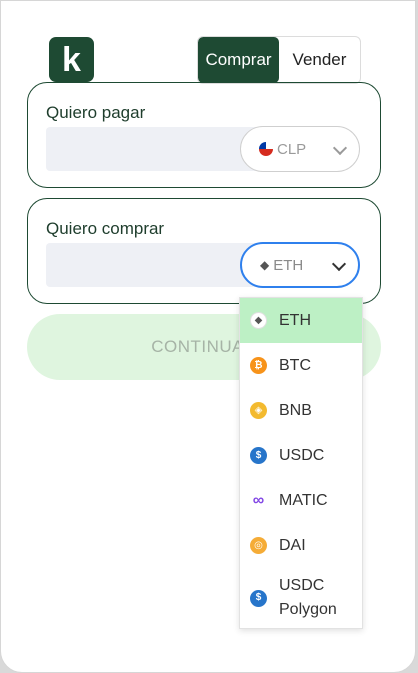 The image size is (418, 673). I want to click on bnb-icon: ◈, so click(258, 410).